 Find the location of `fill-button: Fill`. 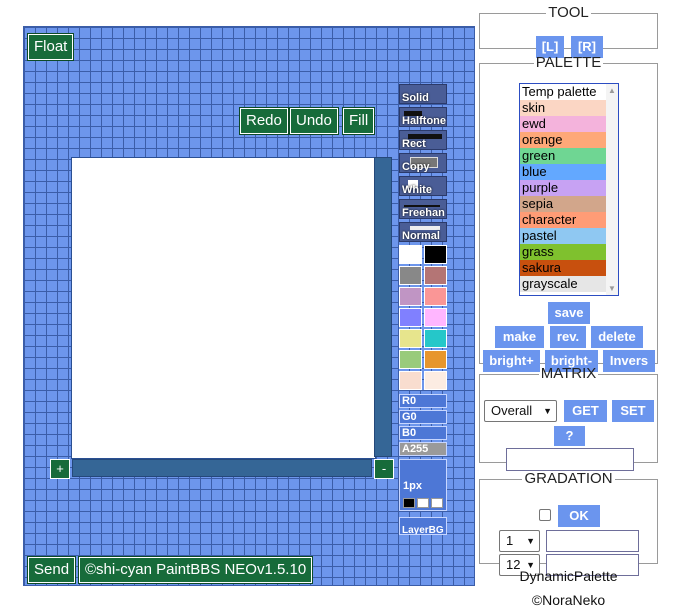

fill-button: Fill is located at coordinates (358, 121).